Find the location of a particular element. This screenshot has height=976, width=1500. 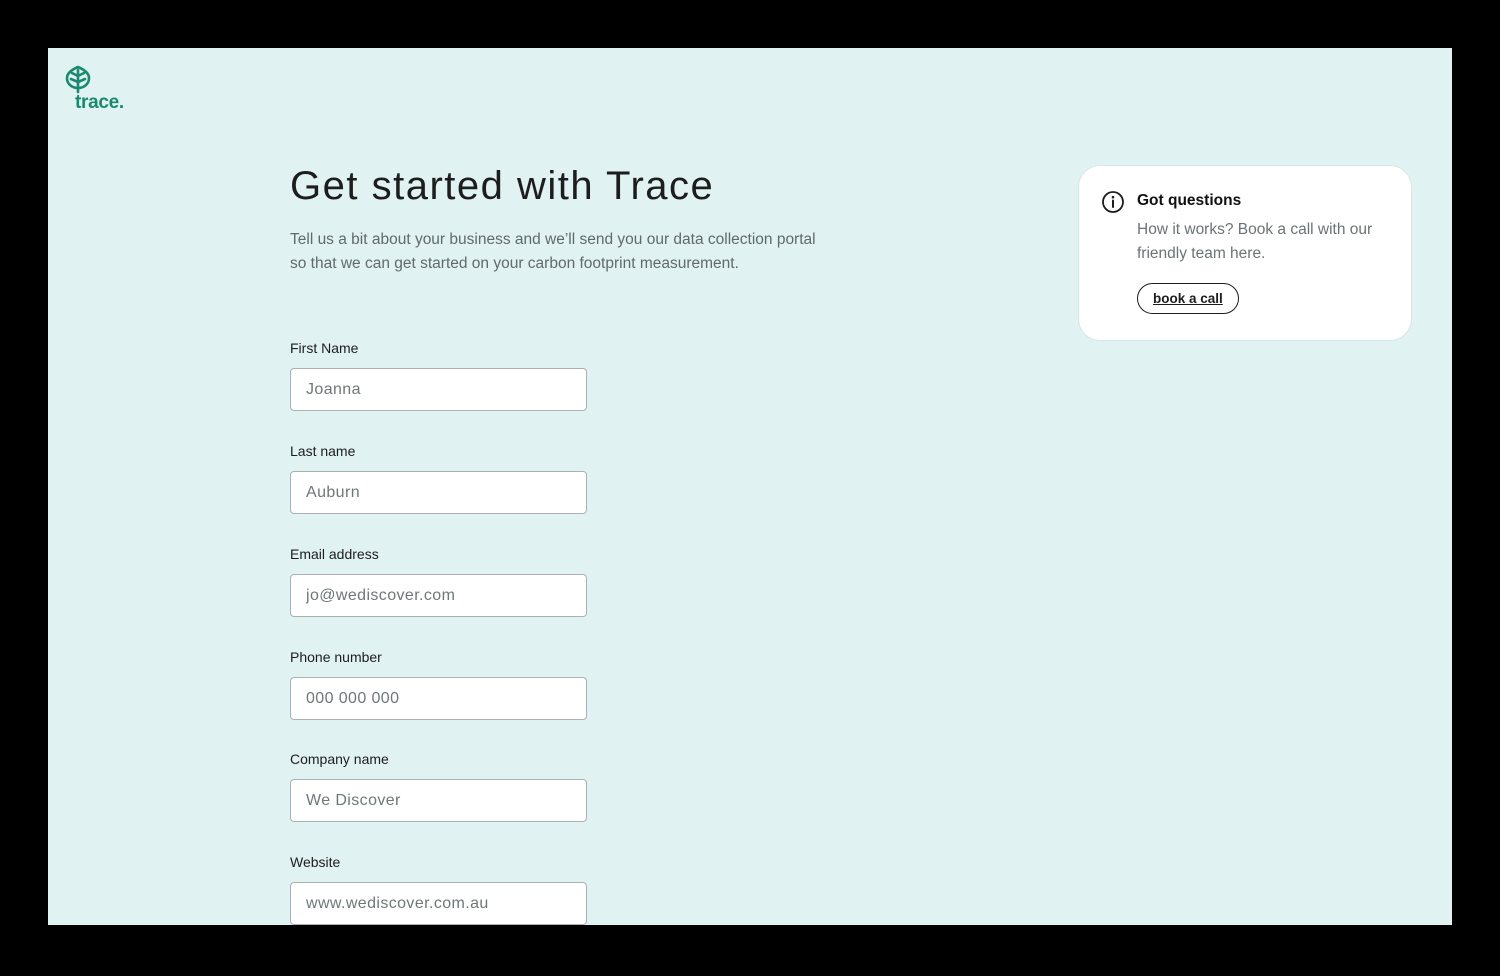

trace-logo: trace. is located at coordinates (102, 89).